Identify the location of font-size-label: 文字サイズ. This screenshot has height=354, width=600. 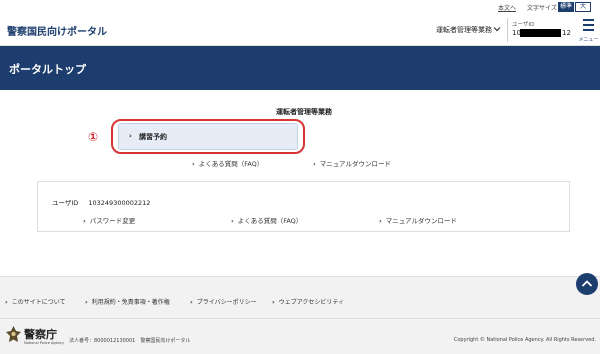
(542, 8).